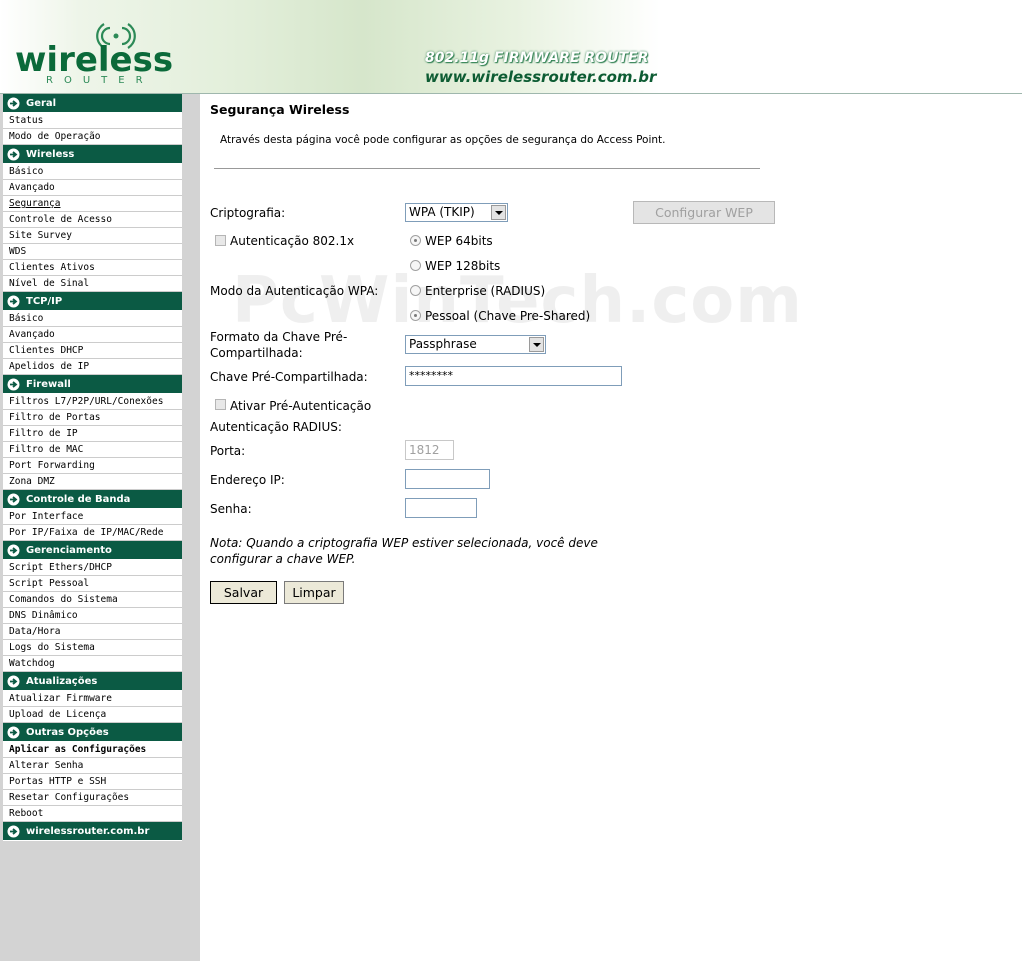 Image resolution: width=1022 pixels, height=961 pixels. I want to click on divider, so click(487, 168).